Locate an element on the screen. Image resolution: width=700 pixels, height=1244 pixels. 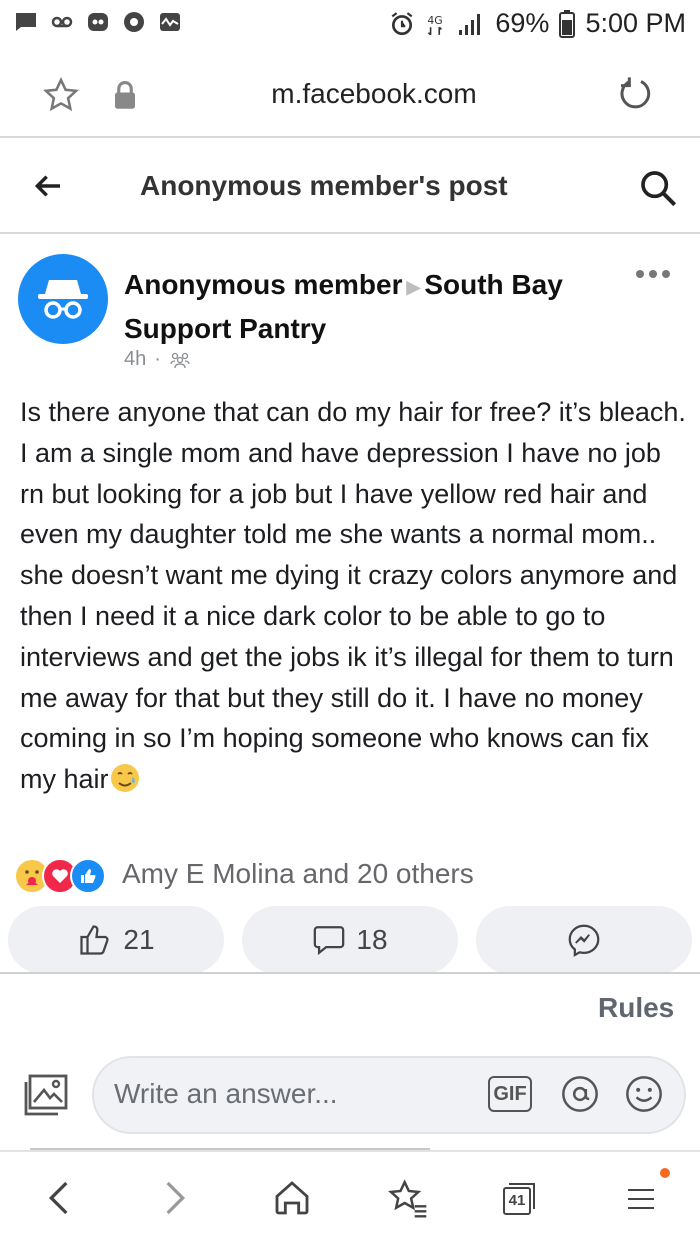
like-reaction-icon is located at coordinates (88, 876).